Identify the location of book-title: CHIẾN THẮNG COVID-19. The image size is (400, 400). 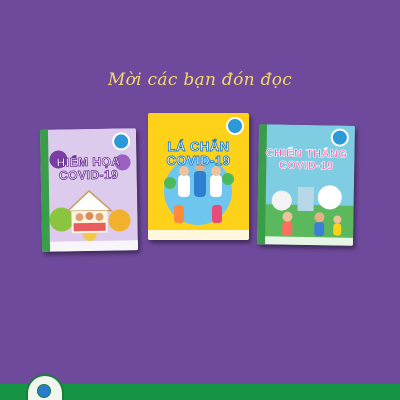
(306, 160).